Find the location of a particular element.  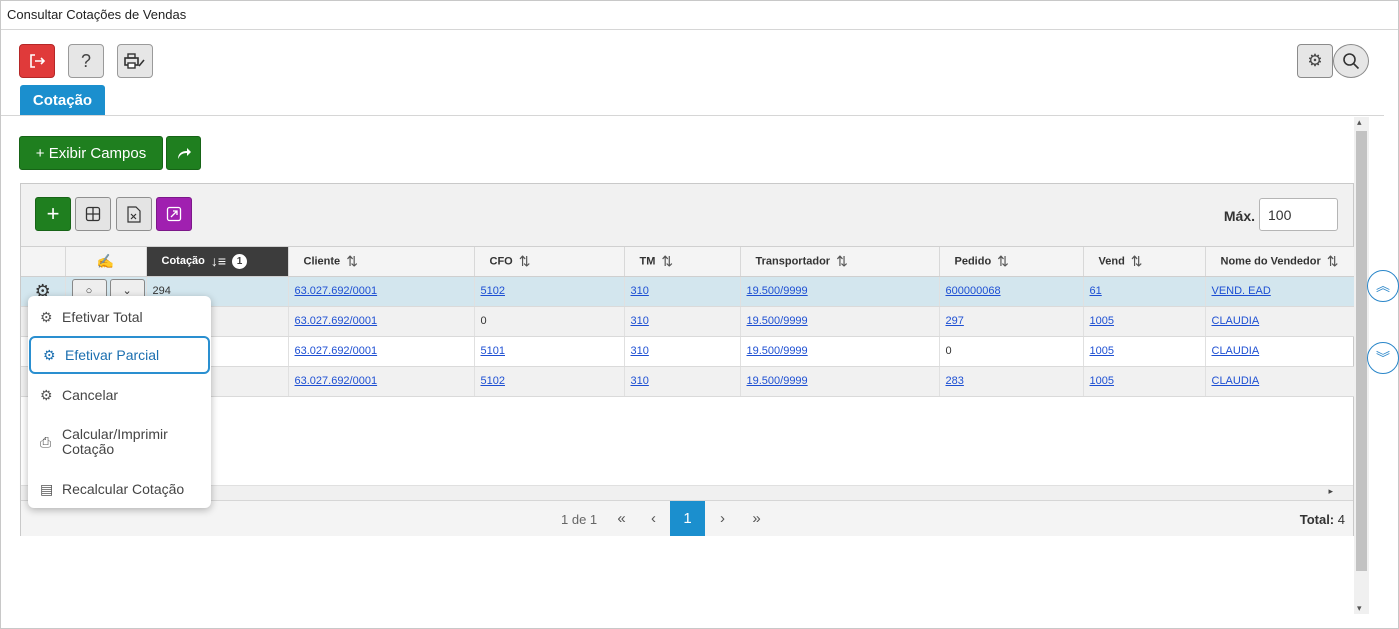

cell-vend: 1005 is located at coordinates (1144, 321).